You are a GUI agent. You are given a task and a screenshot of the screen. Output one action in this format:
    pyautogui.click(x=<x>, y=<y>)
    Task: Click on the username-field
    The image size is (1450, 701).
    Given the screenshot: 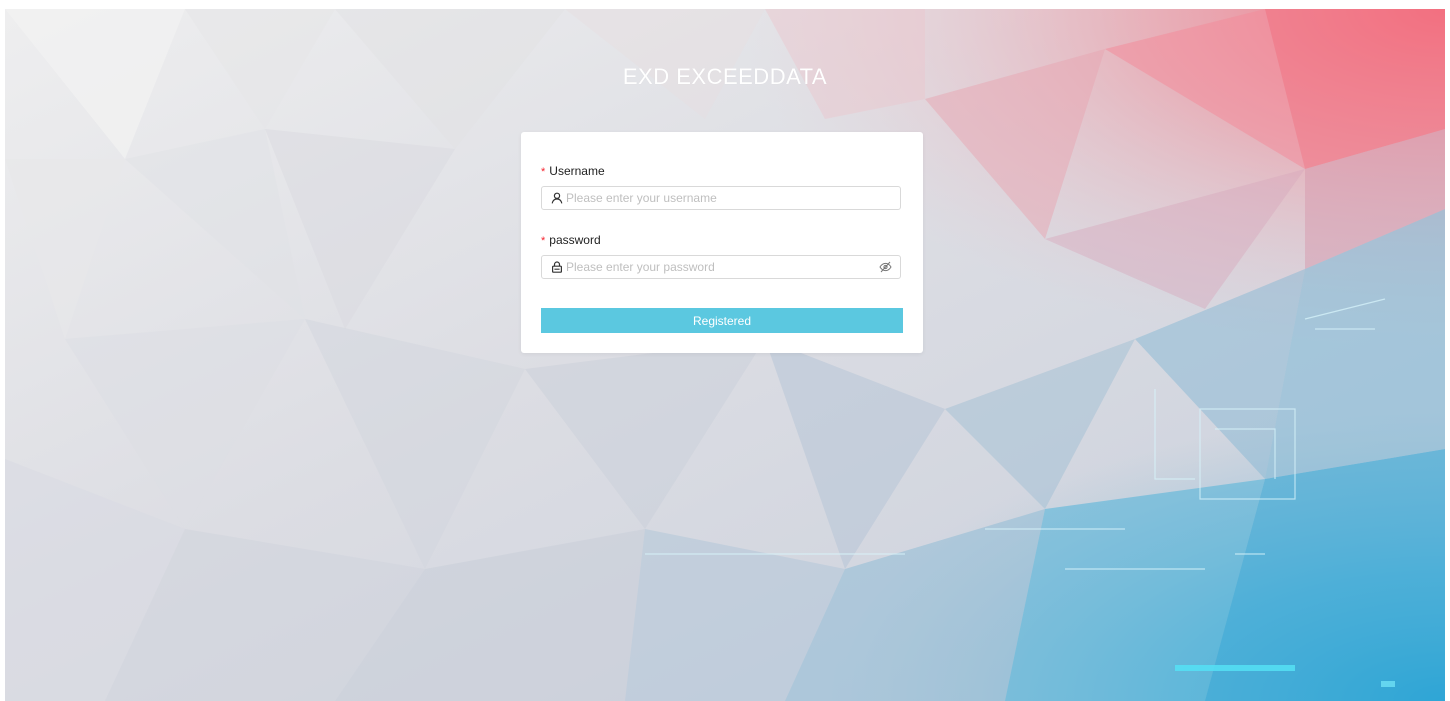 What is the action you would take?
    pyautogui.click(x=721, y=198)
    